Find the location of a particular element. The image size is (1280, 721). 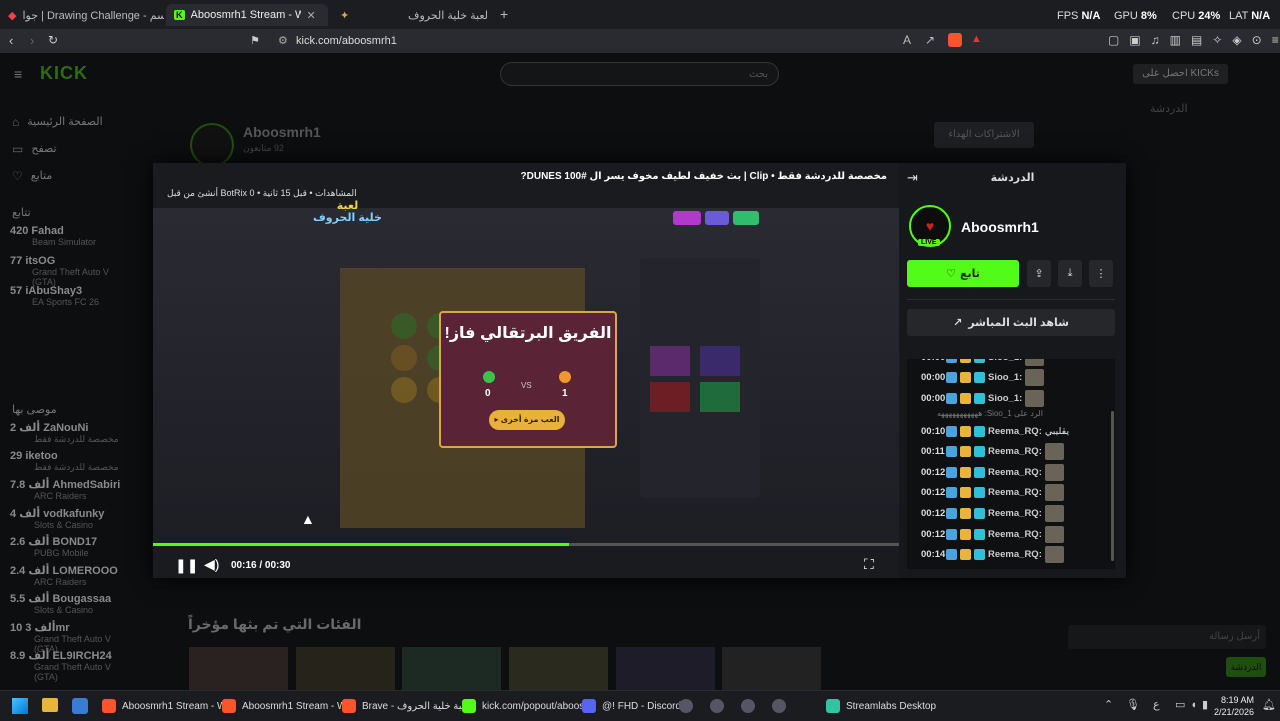

logitech-icon is located at coordinates (748, 706).